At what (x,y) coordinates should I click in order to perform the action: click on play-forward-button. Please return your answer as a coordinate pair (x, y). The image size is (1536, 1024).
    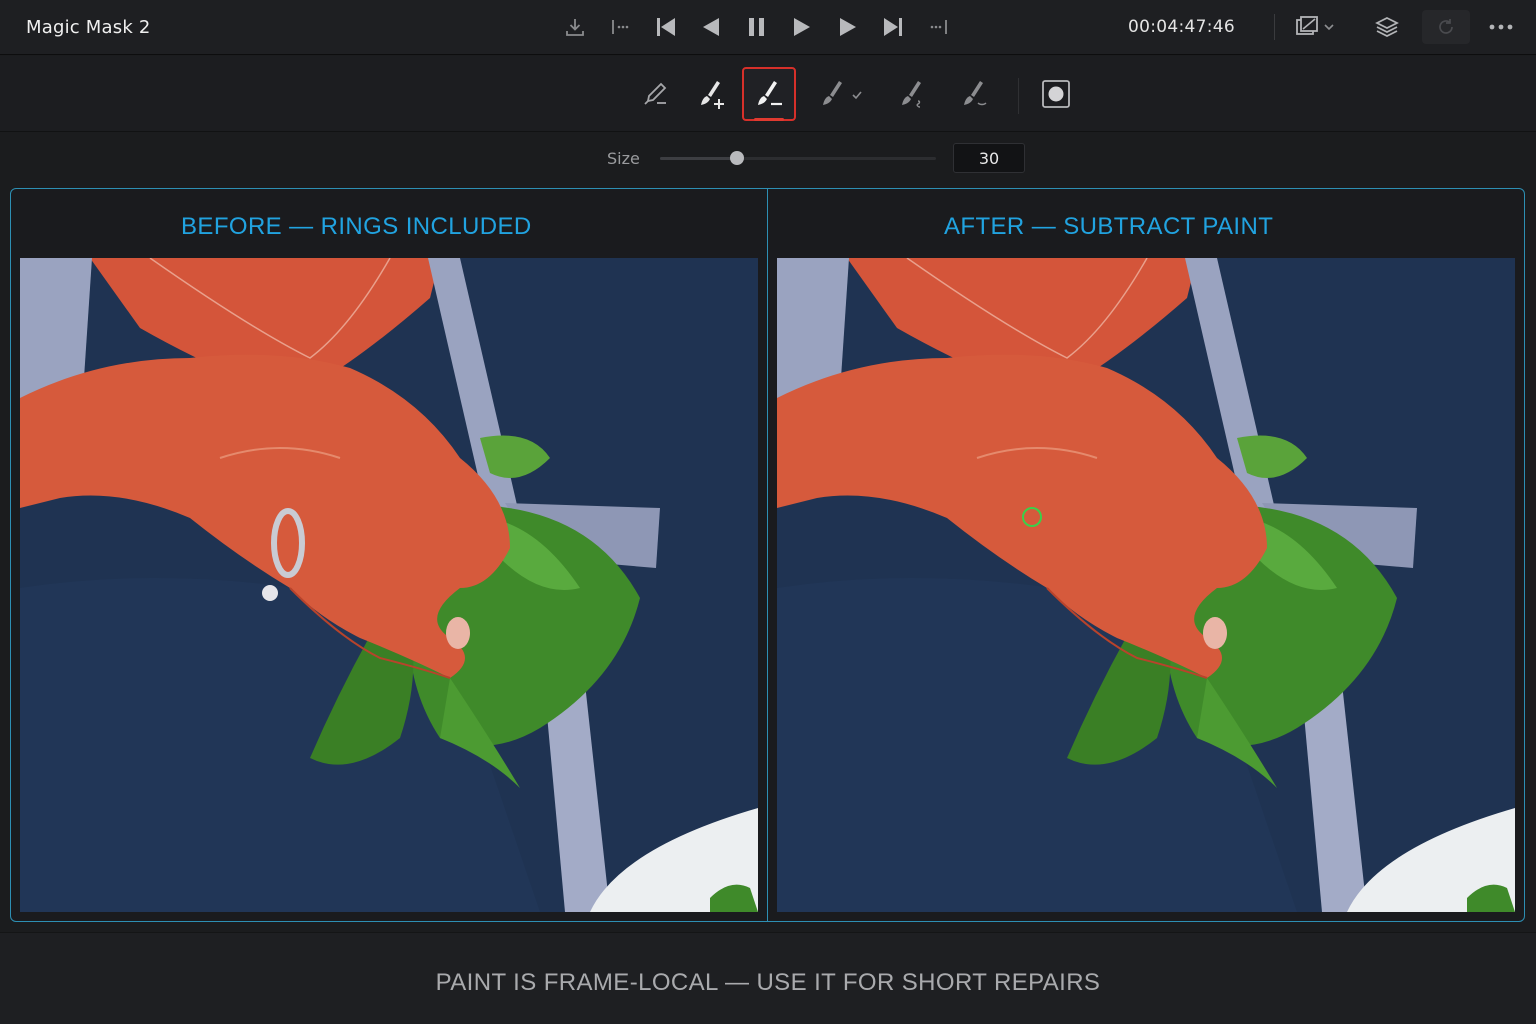
    Looking at the image, I should click on (848, 27).